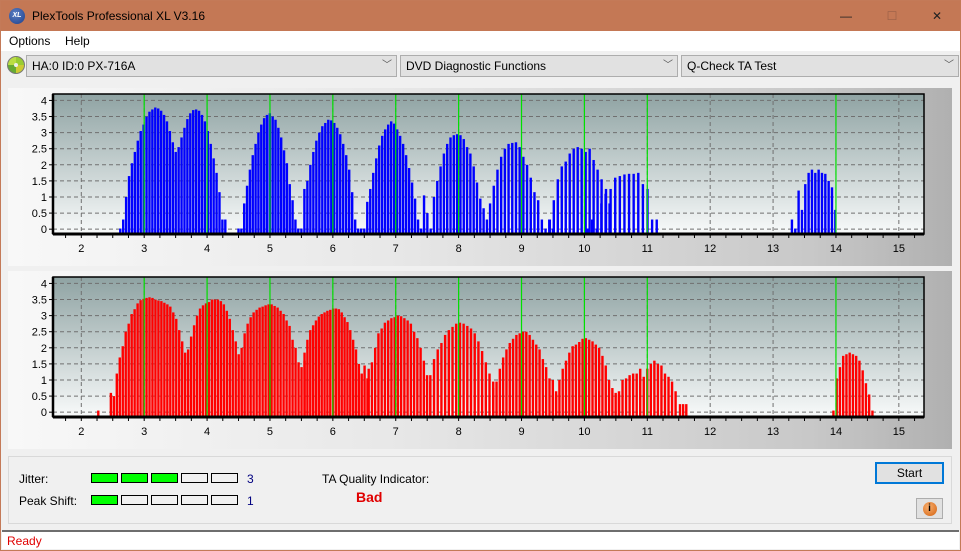 This screenshot has width=961, height=551. I want to click on menu-bar: Options Help, so click(480, 41).